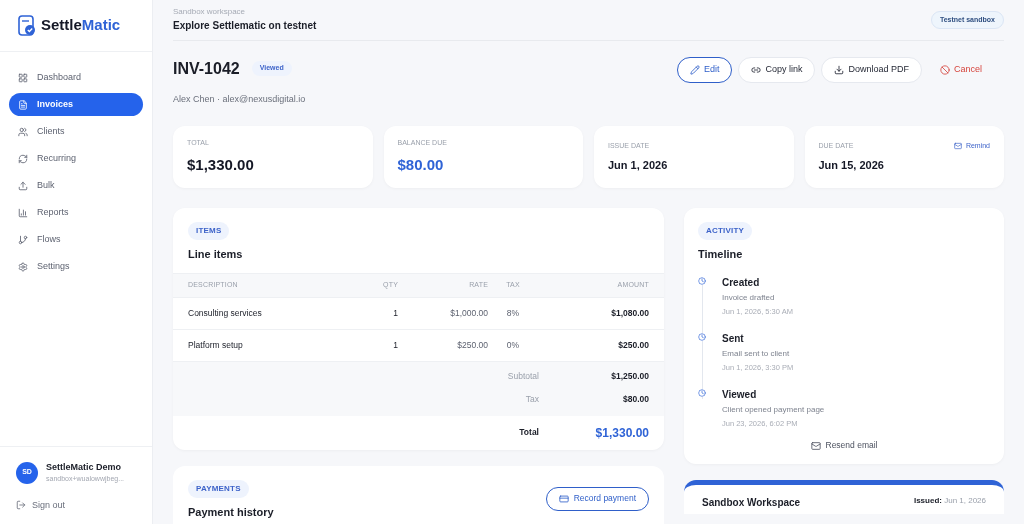  Describe the element at coordinates (76, 158) in the screenshot. I see `sidebar-item: Recurring` at that location.